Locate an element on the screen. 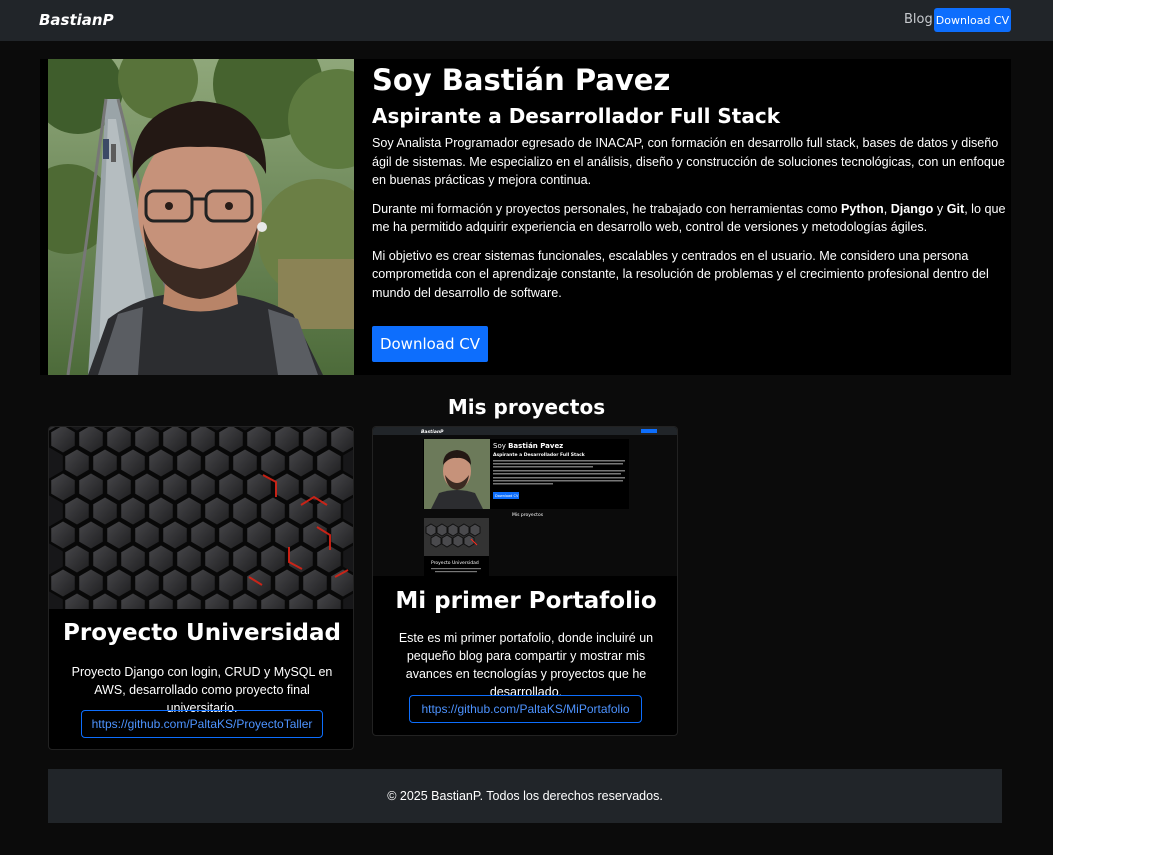 The height and width of the screenshot is (855, 1152). profile-photo is located at coordinates (201, 217).